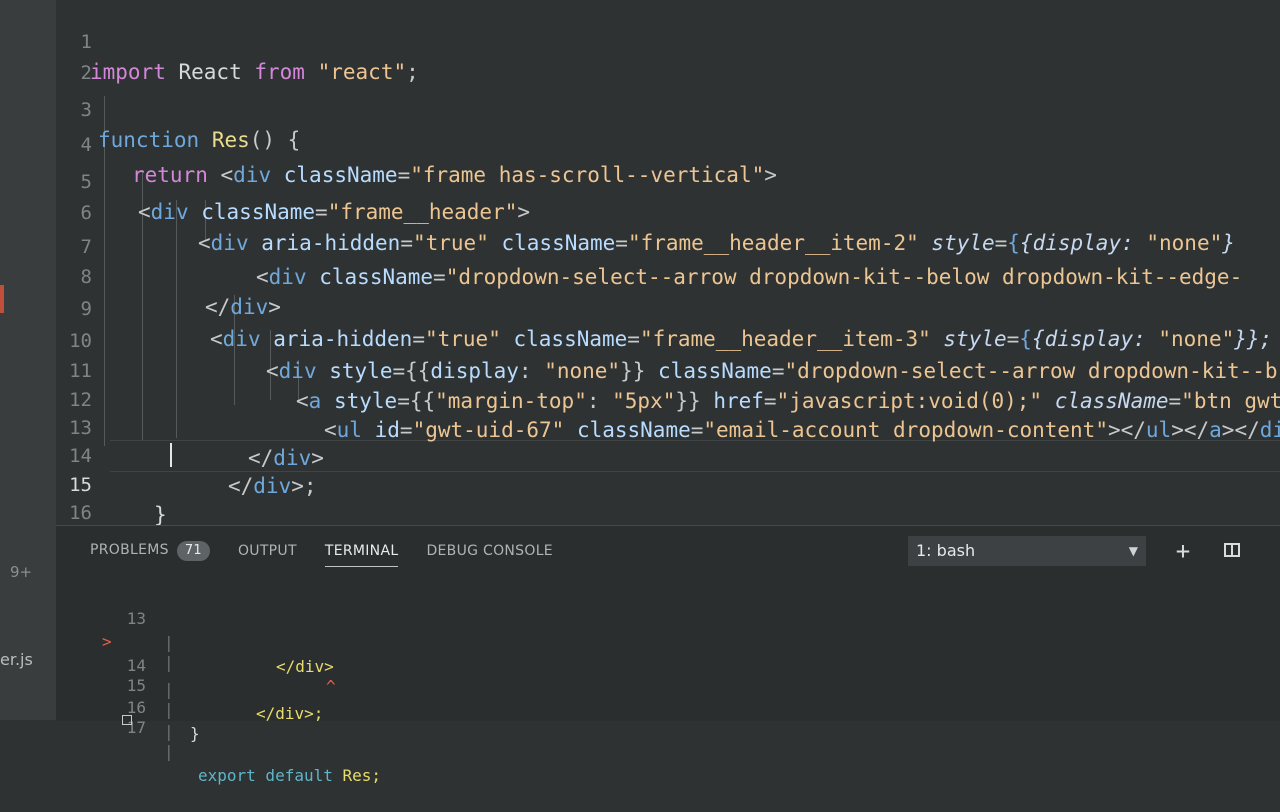  Describe the element at coordinates (171, 455) in the screenshot. I see `text-cursor` at that location.